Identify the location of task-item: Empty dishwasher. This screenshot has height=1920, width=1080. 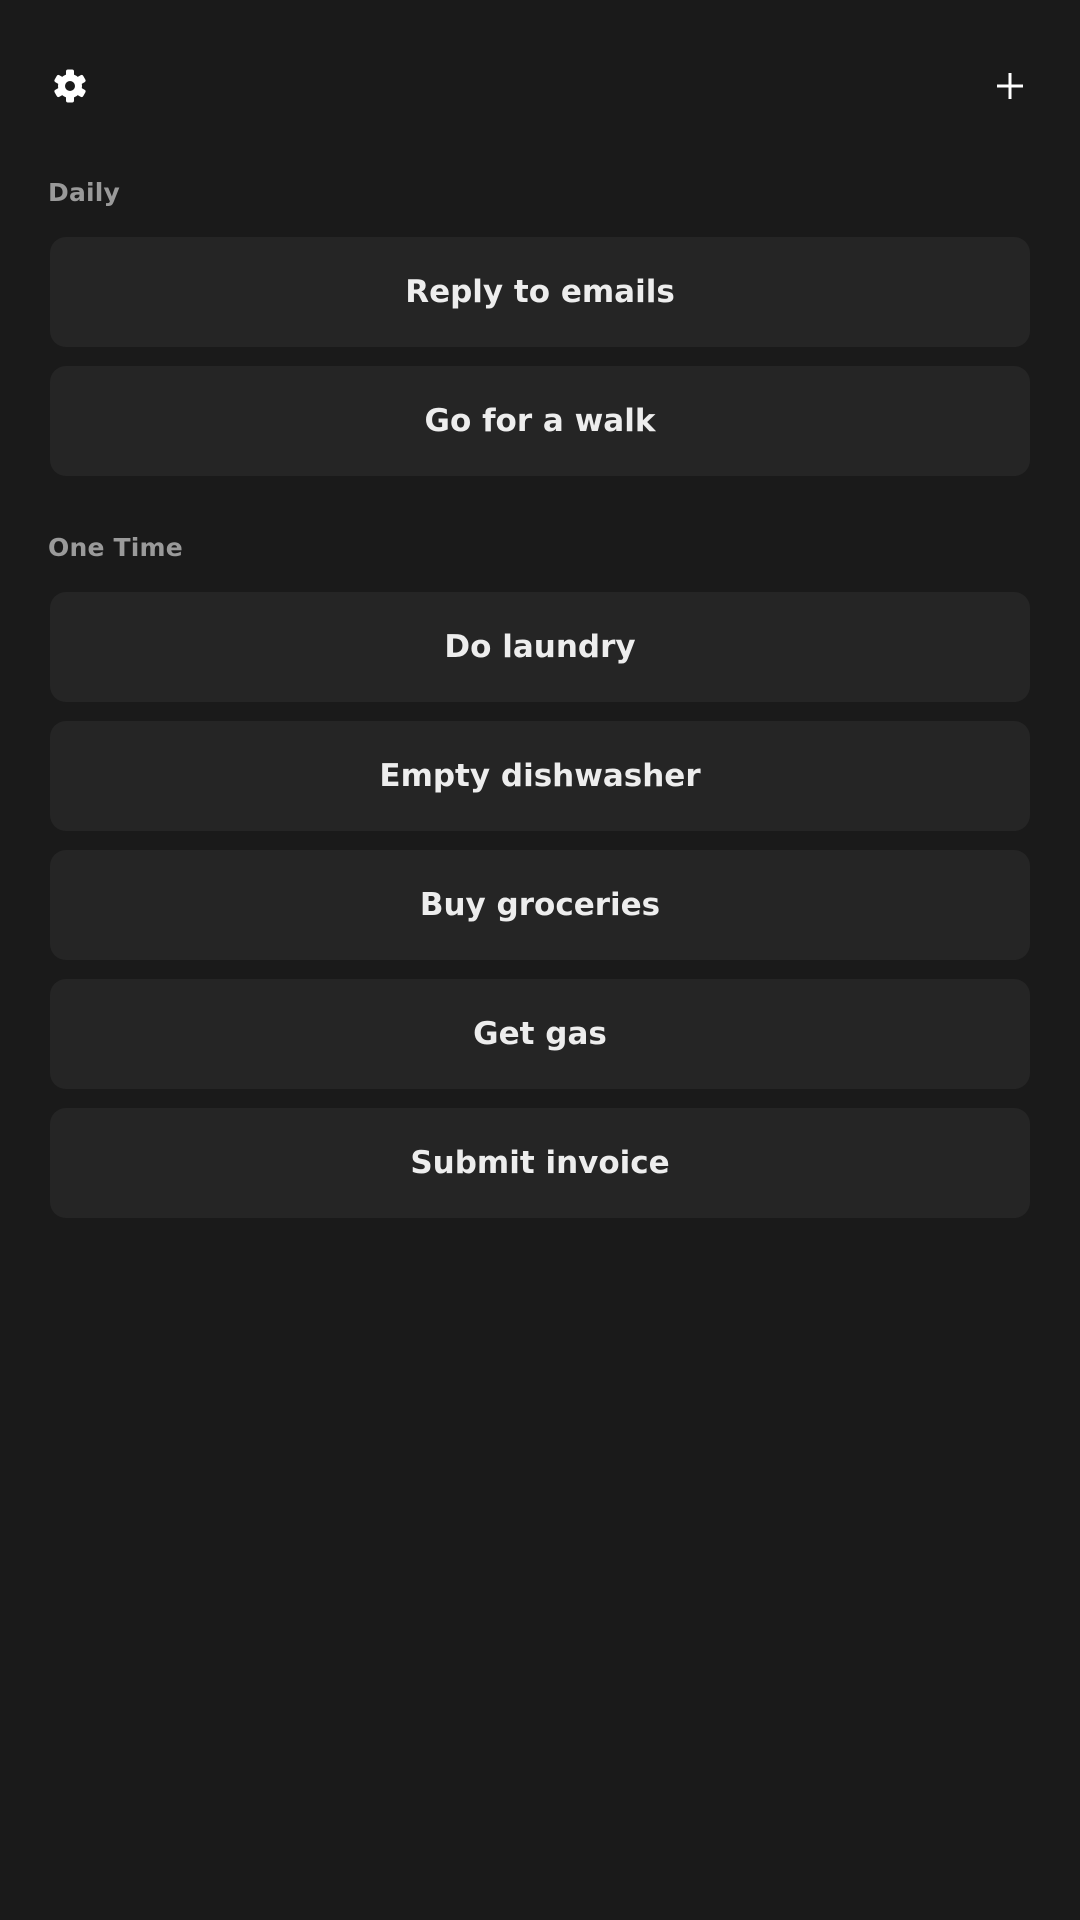
(540, 776).